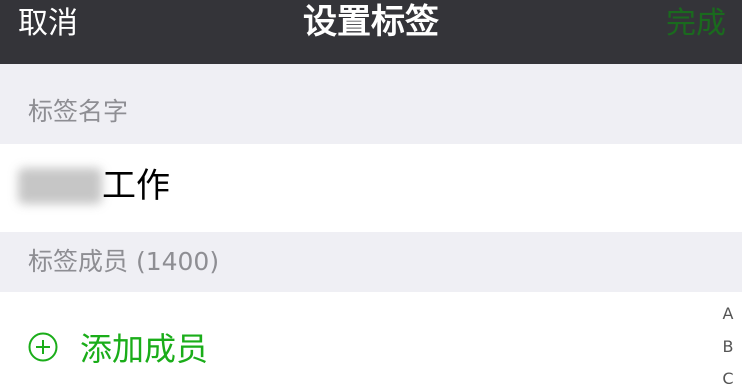  What do you see at coordinates (728, 379) in the screenshot?
I see `index-letter-c: C` at bounding box center [728, 379].